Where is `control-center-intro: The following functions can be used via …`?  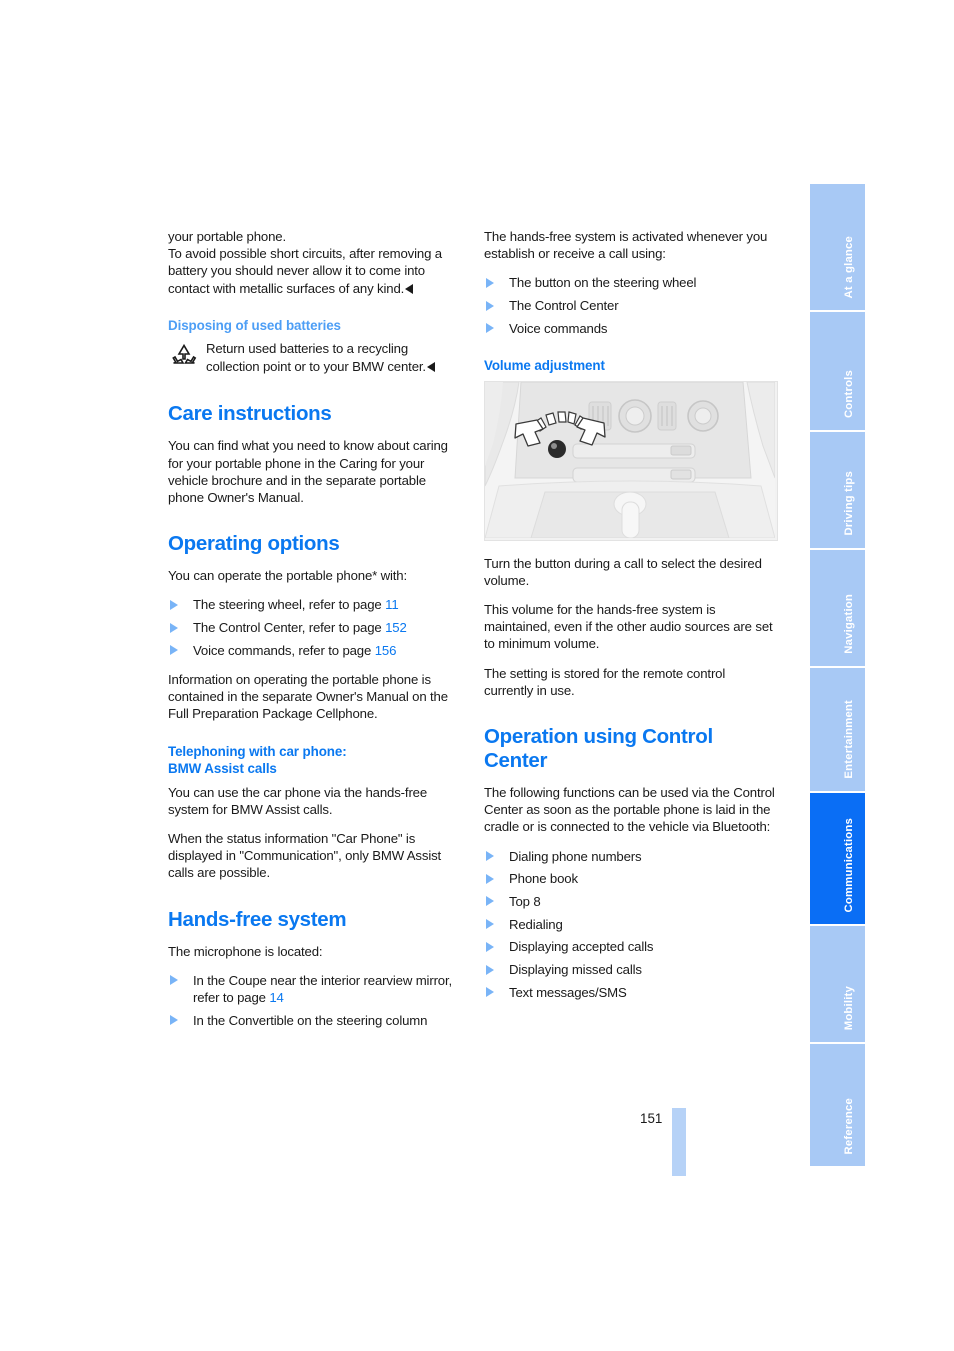
control-center-intro: The following functions can be used via … is located at coordinates (629, 809).